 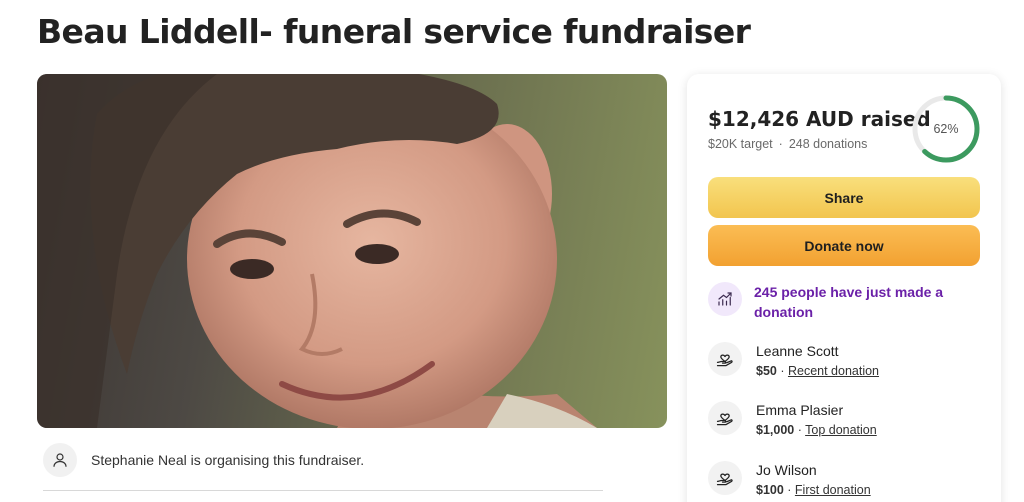 I want to click on divider, so click(x=323, y=490).